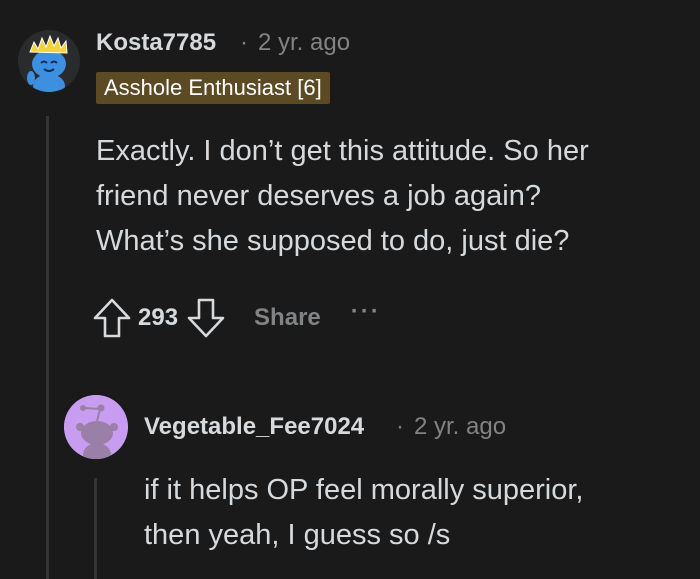 The image size is (700, 579). I want to click on reply-body-line: then yeah, I guess so /s, so click(297, 535).